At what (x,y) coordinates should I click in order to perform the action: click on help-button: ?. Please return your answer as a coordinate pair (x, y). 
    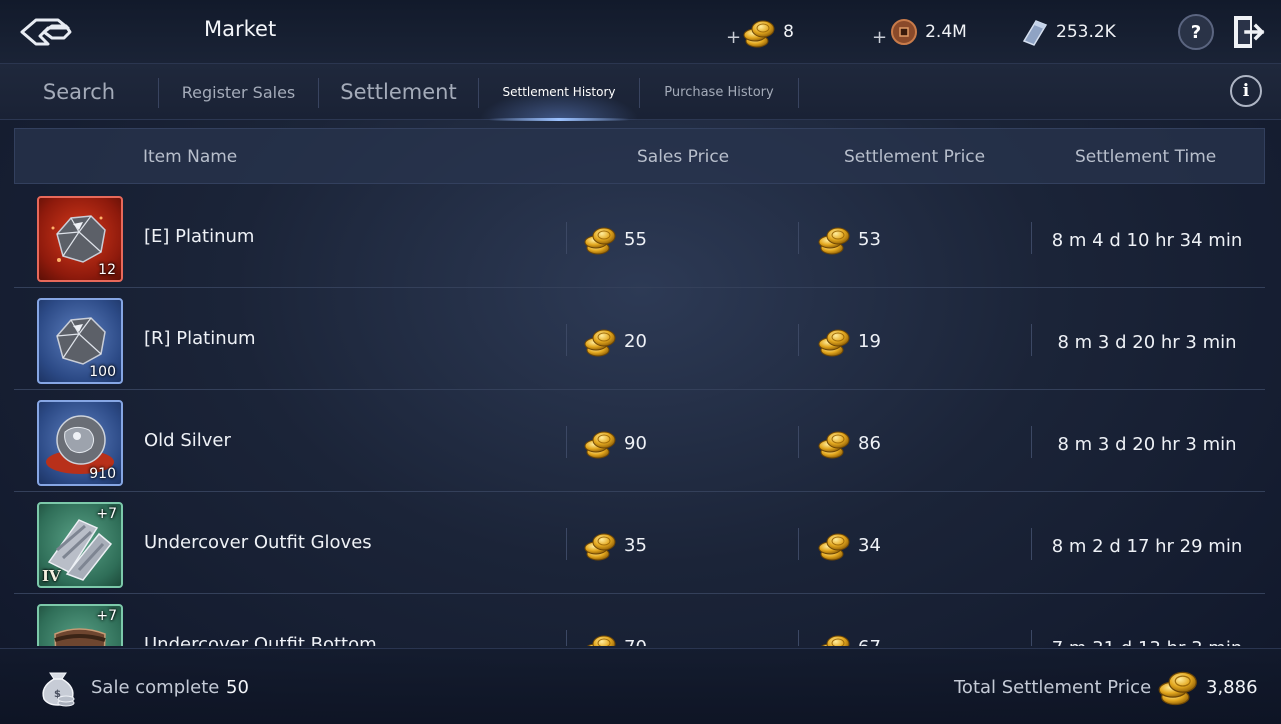
    Looking at the image, I should click on (1196, 32).